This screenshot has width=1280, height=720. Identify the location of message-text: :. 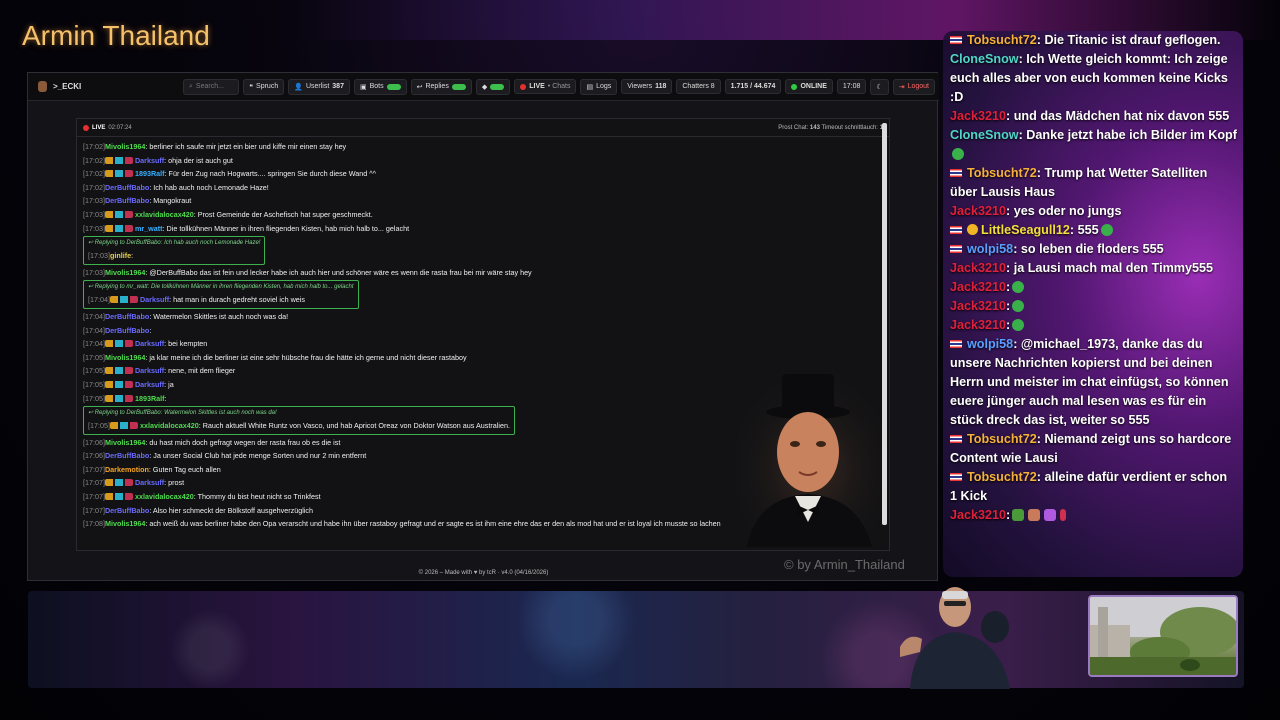
(165, 398).